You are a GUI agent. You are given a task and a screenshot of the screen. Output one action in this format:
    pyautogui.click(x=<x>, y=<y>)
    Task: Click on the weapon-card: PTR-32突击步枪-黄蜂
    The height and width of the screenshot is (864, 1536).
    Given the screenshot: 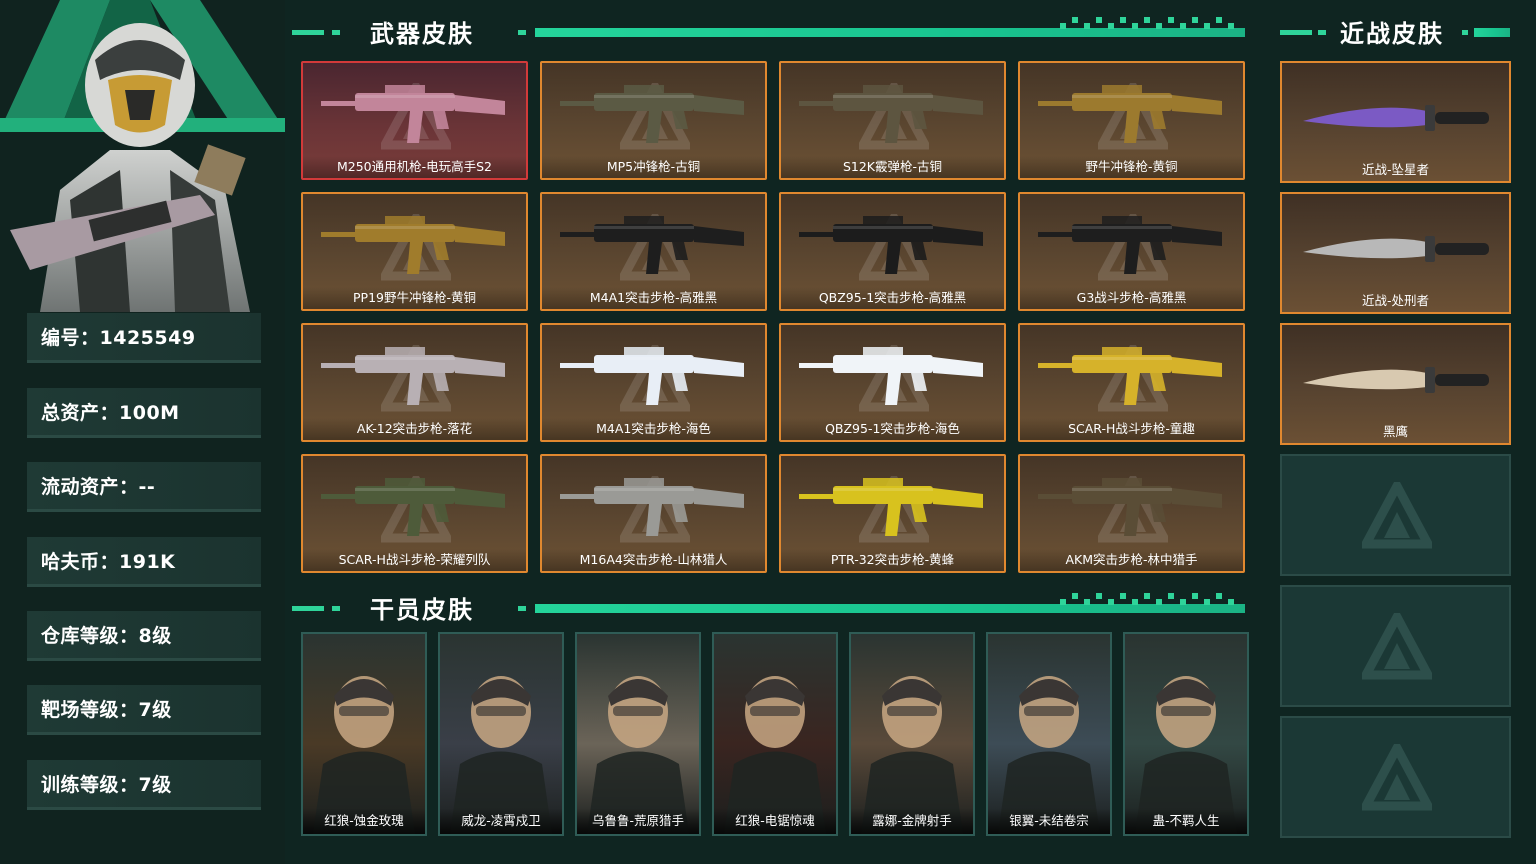 What is the action you would take?
    pyautogui.click(x=892, y=513)
    